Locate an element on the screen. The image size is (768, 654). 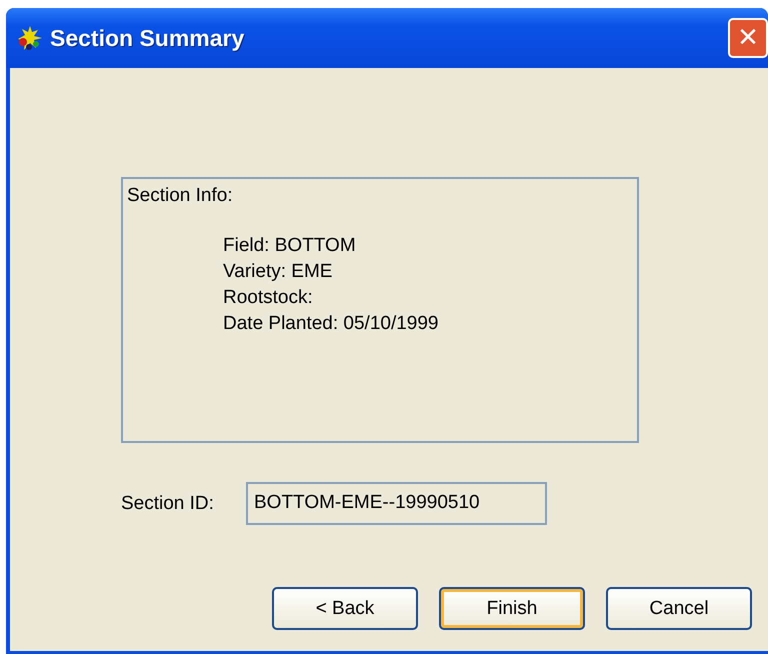
info-line: Rootstock: is located at coordinates (268, 298).